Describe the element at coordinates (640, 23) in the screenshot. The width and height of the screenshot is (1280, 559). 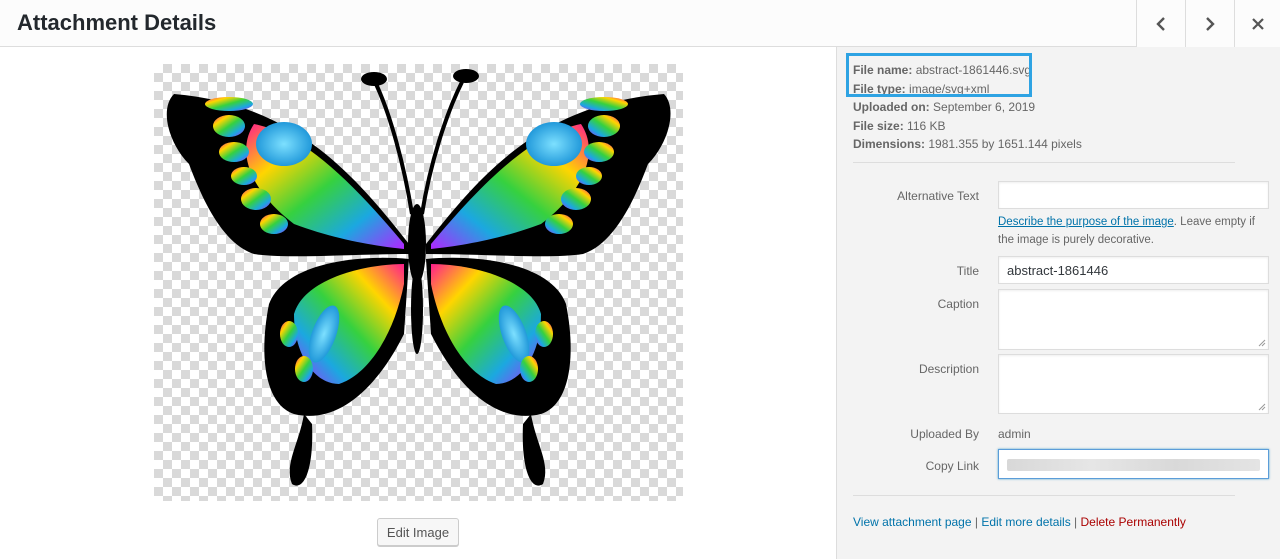
I see `modal-header: Attachment Details` at that location.